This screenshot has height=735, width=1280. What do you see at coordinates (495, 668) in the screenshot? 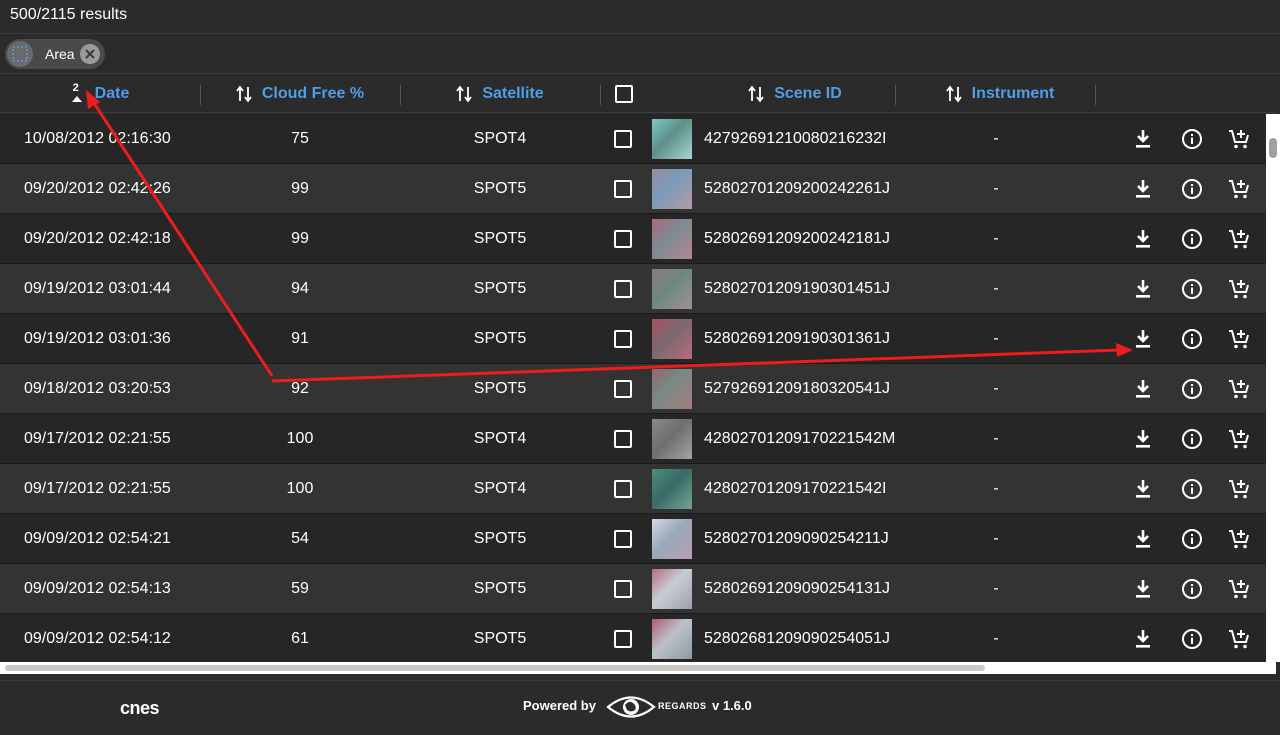
I see `horizontal-scrollbar-thumb` at bounding box center [495, 668].